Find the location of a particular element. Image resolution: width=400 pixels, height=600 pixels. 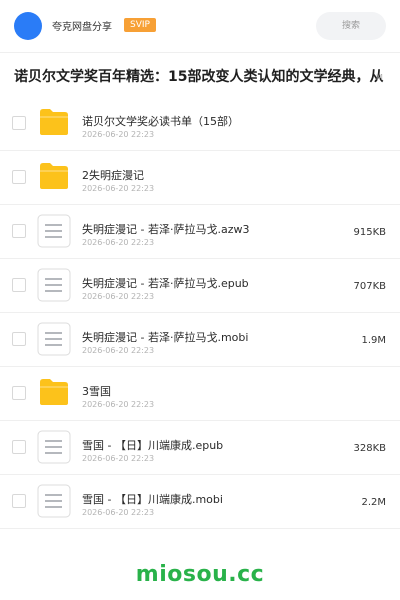

share-title-bar: 诺贝尔文学奖百年精选：15部改变人类认知的文学经典，从 M is located at coordinates (200, 75).